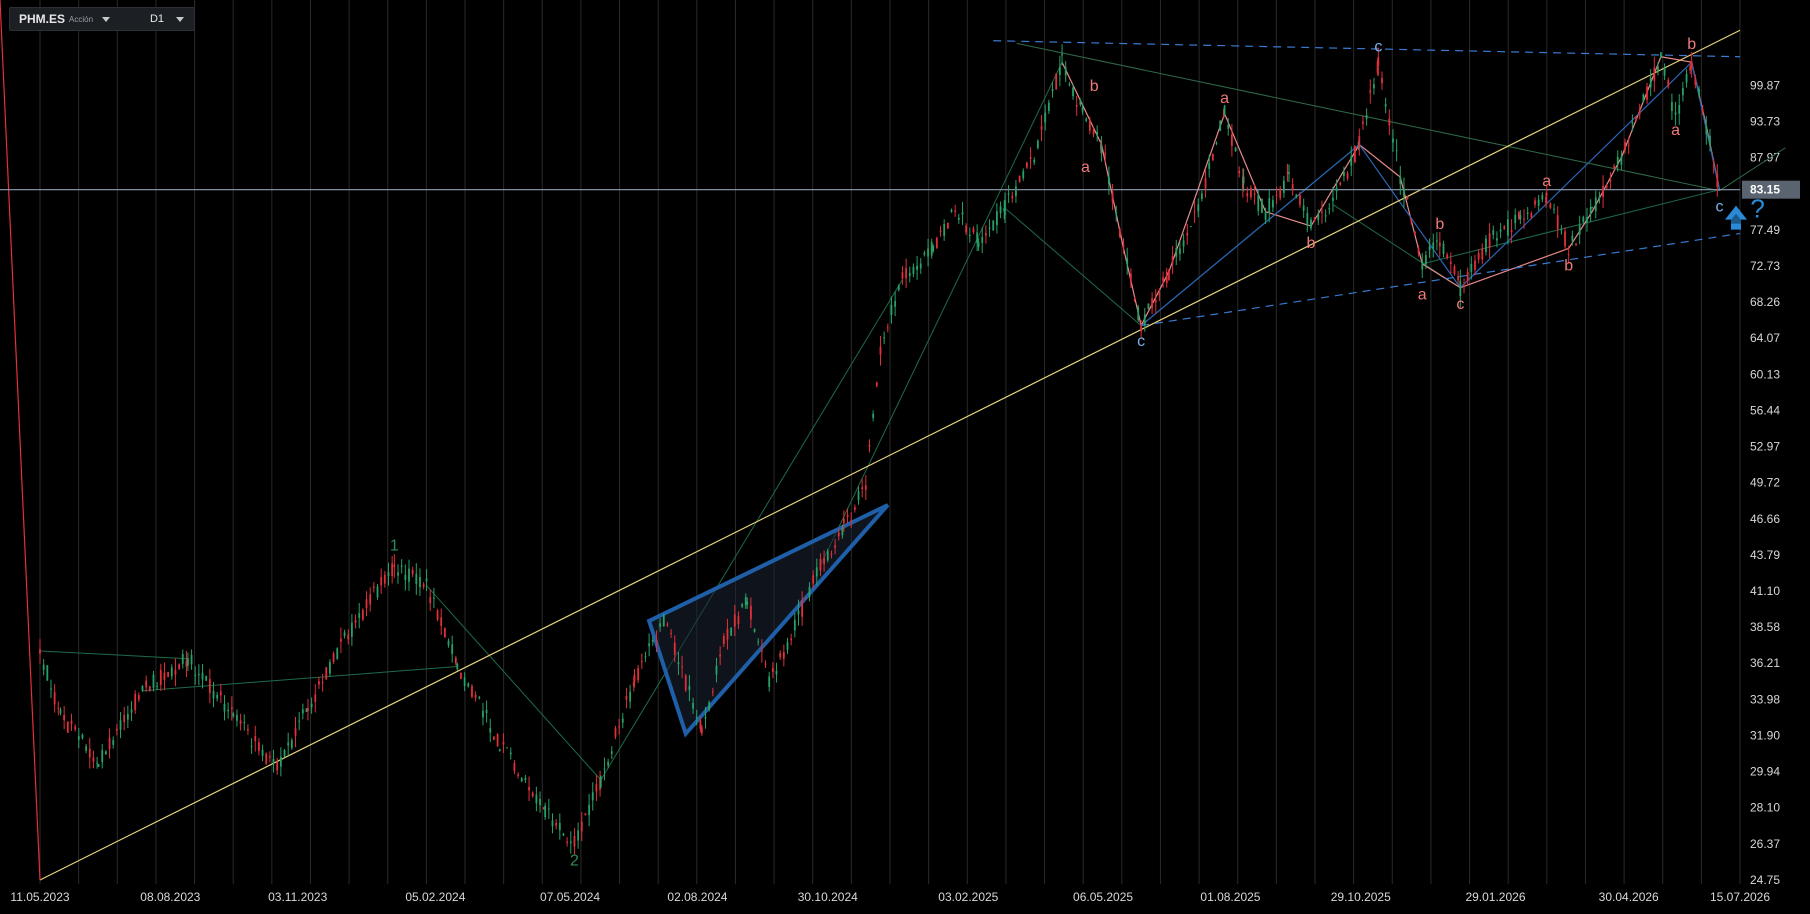  I want to click on x-tick-label: 30.10.2024, so click(828, 897).